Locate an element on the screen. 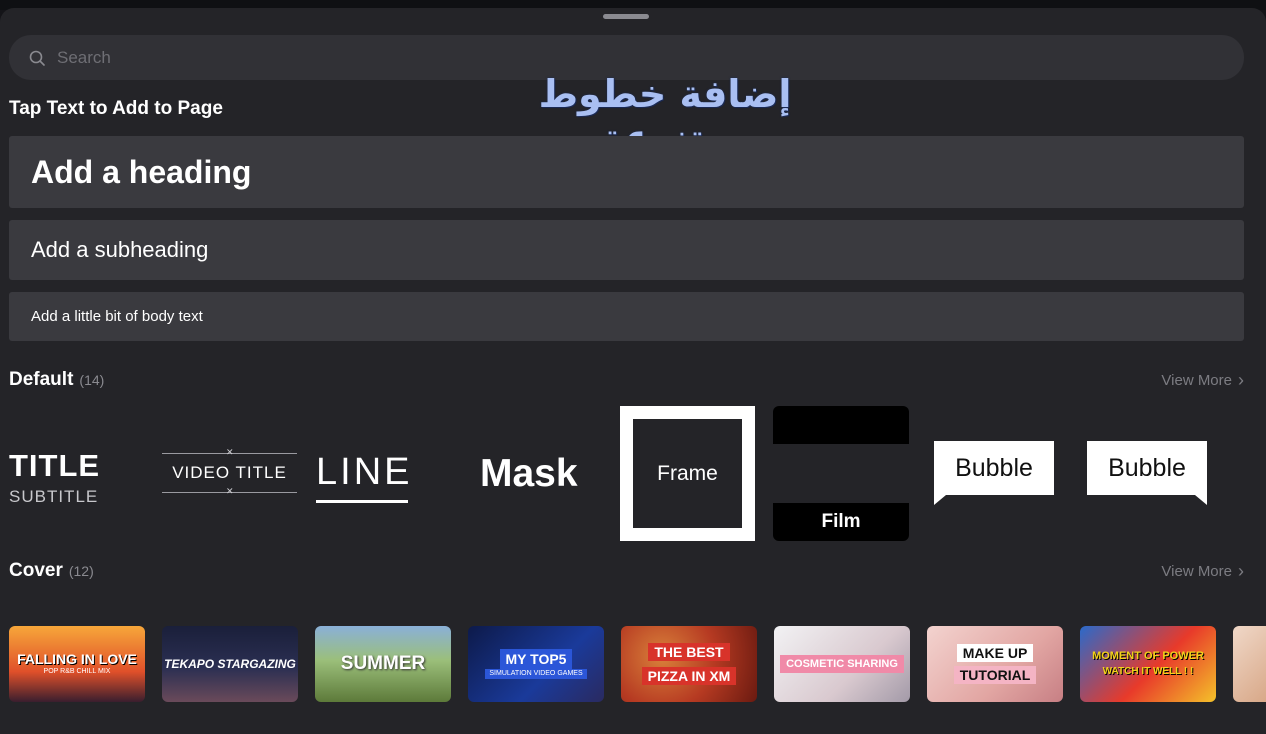  cover-text: TEKAPO STARGAZING is located at coordinates (230, 664).